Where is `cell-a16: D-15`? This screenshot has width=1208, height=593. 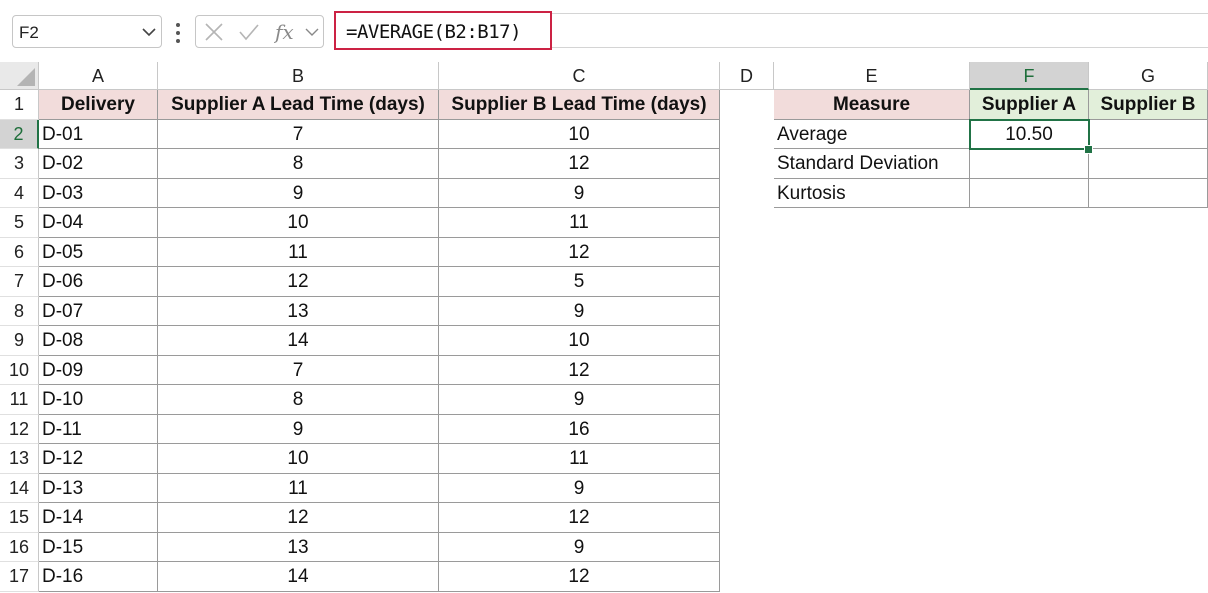
cell-a16: D-15 is located at coordinates (98, 547).